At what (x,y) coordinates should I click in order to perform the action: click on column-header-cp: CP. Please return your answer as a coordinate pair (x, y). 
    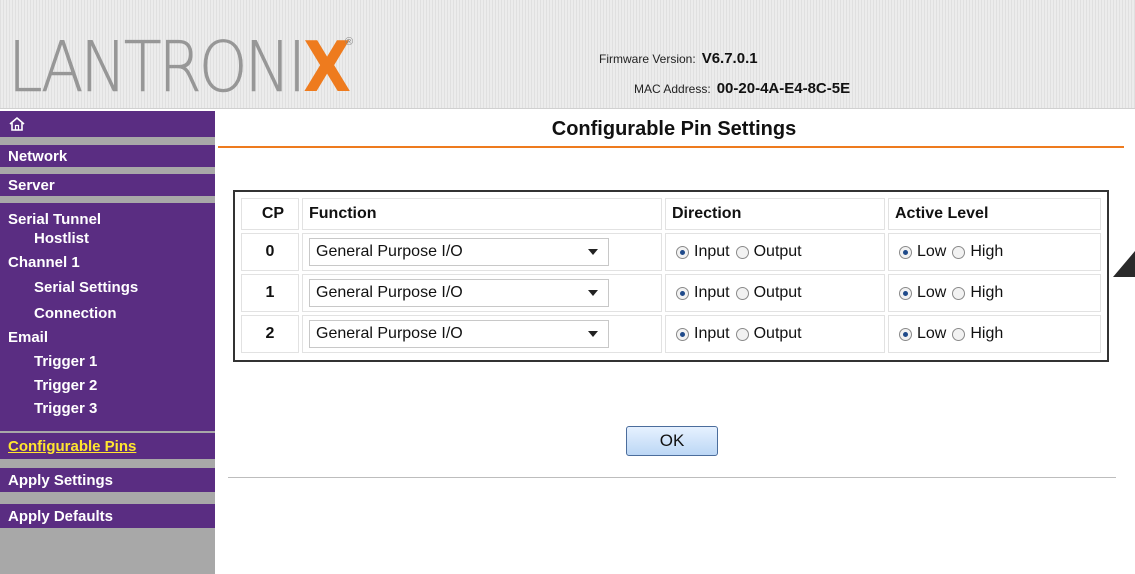
    Looking at the image, I should click on (270, 214).